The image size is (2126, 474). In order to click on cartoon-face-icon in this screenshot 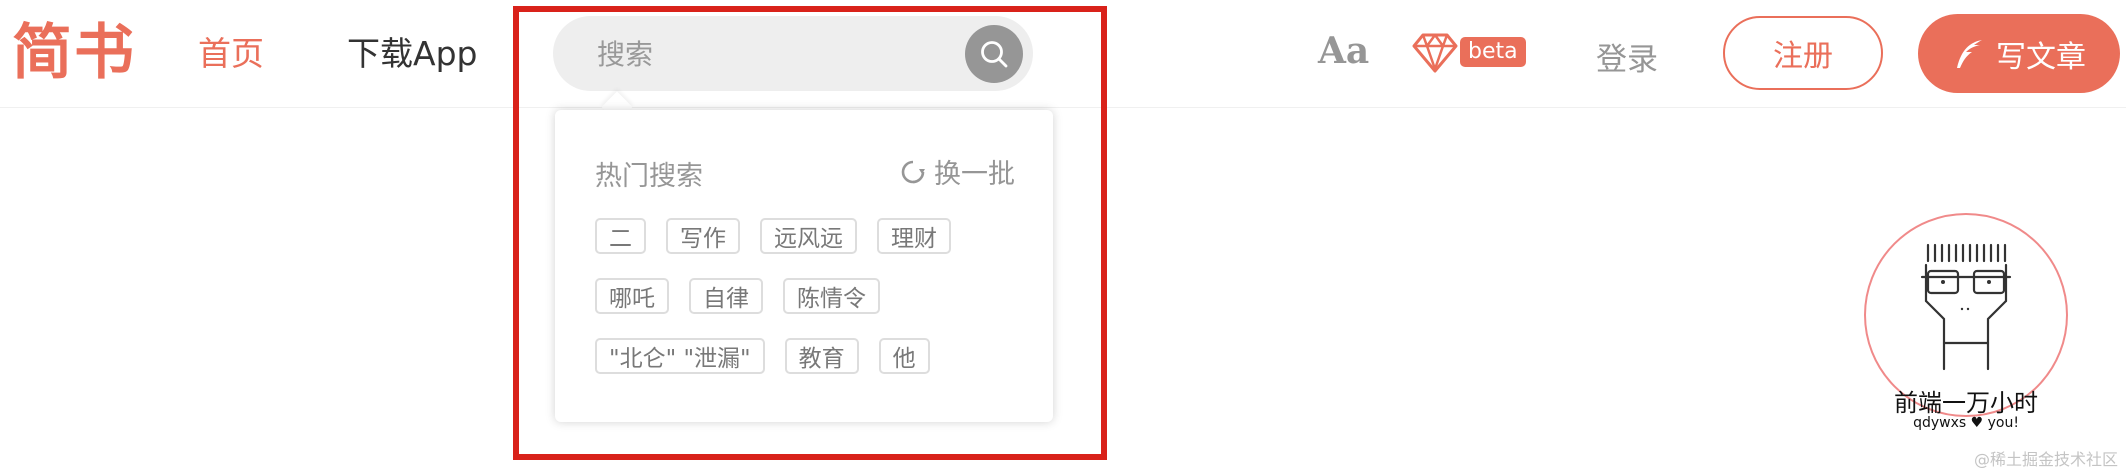, I will do `click(1966, 307)`.